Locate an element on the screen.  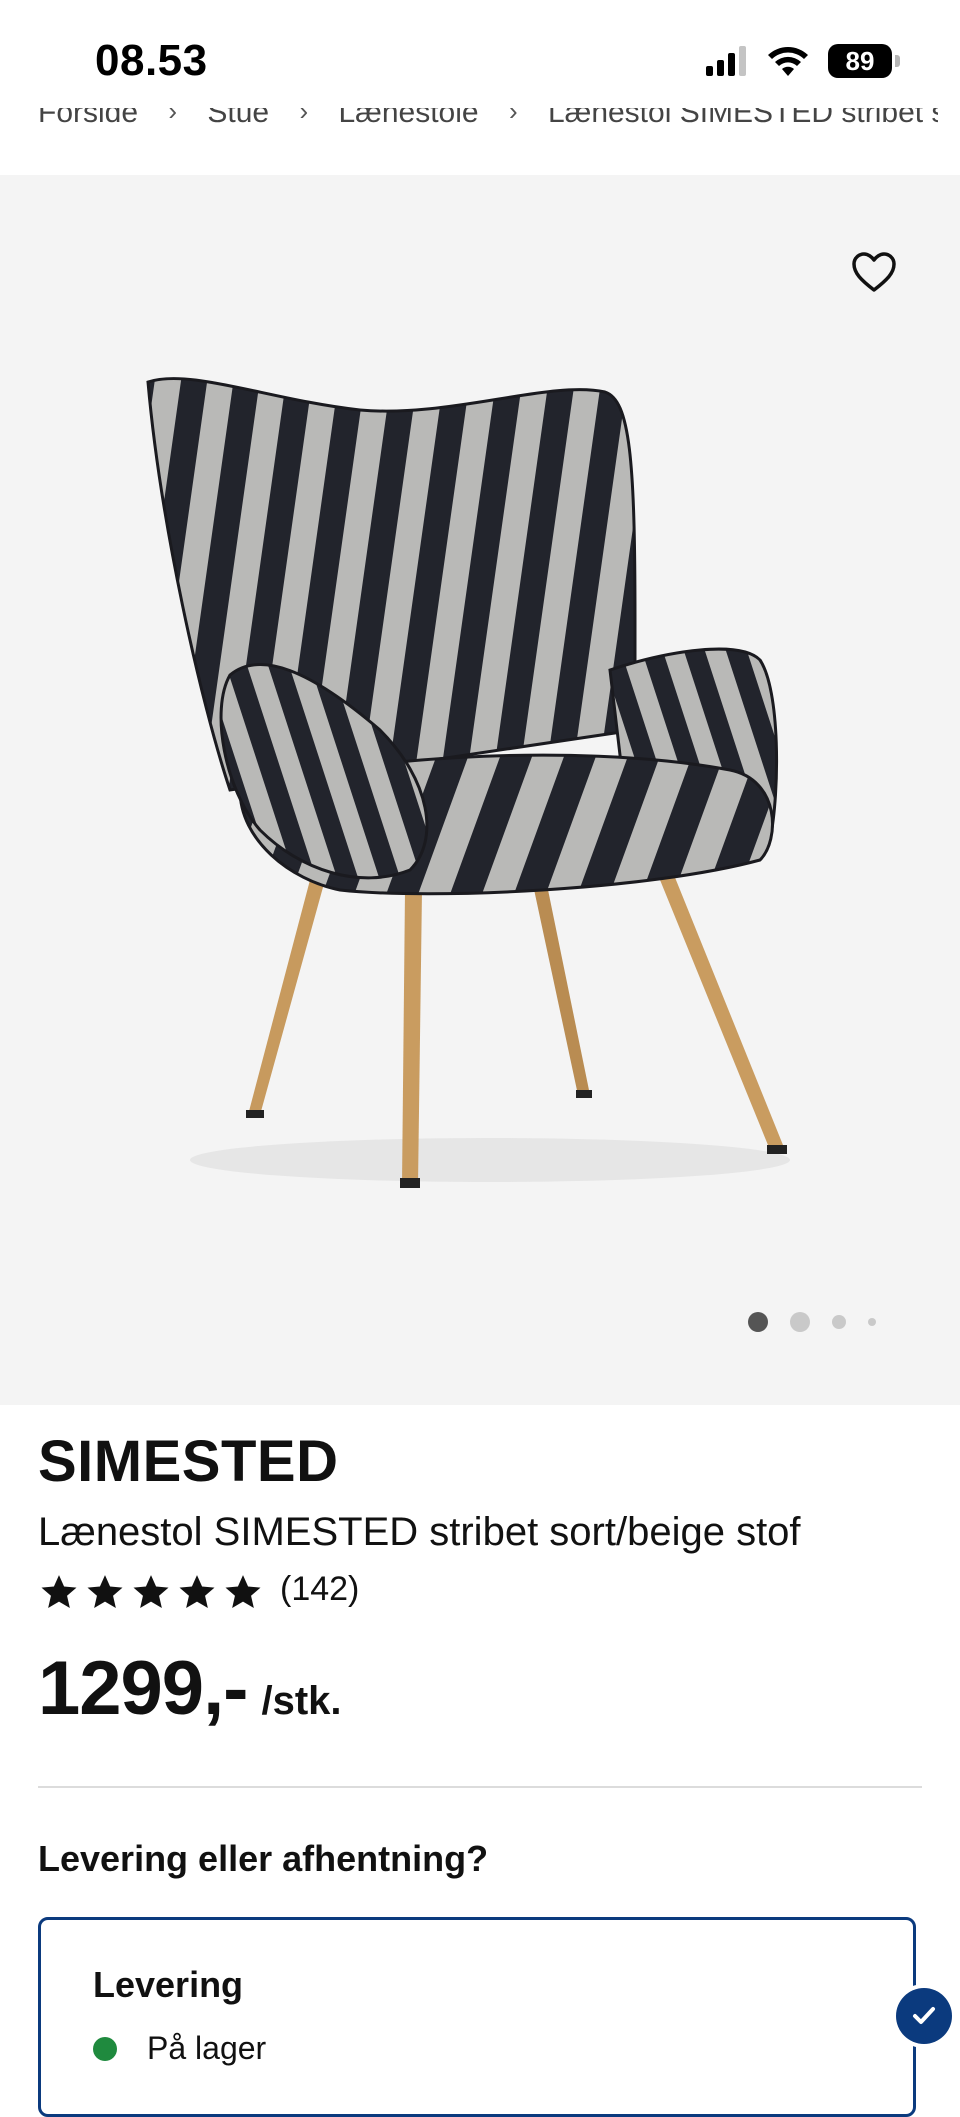
wifi-icon is located at coordinates (788, 61).